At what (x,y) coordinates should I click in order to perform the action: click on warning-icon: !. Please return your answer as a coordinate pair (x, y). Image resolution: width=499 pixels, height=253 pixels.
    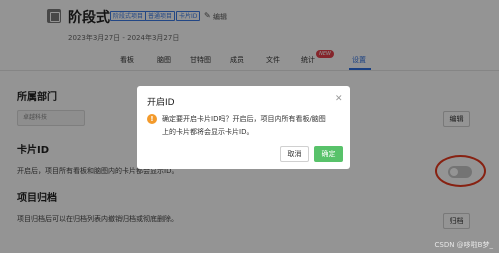
    Looking at the image, I should click on (152, 119).